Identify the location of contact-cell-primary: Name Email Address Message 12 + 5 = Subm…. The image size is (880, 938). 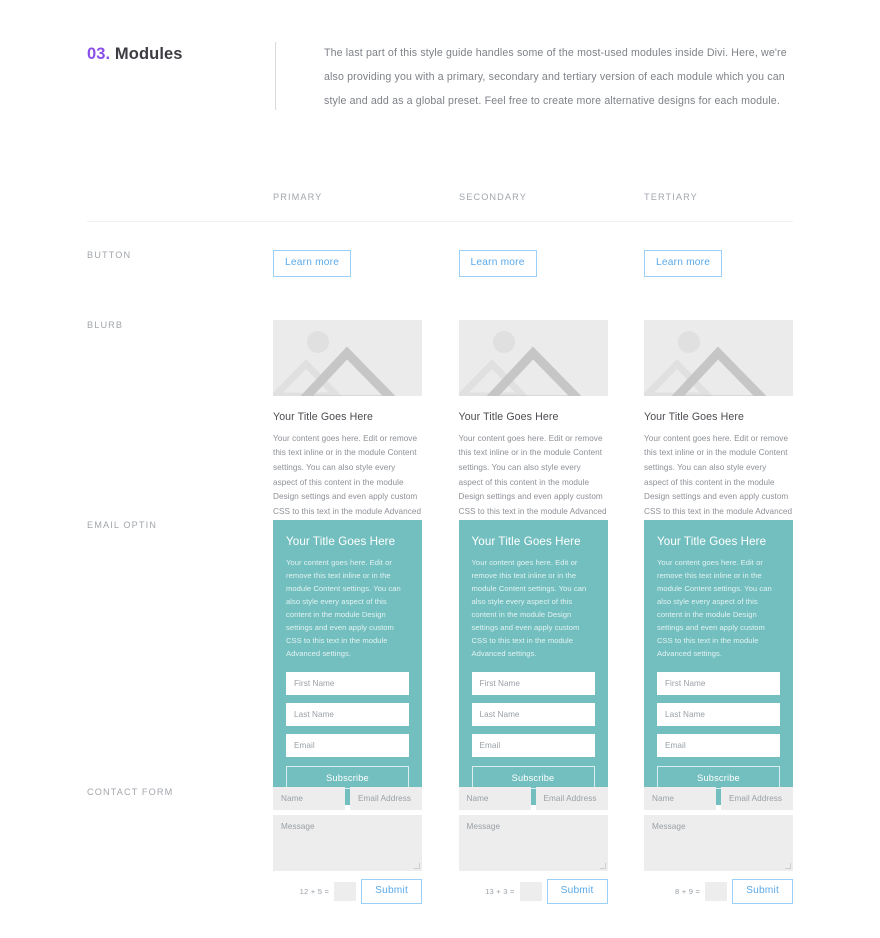
(347, 846).